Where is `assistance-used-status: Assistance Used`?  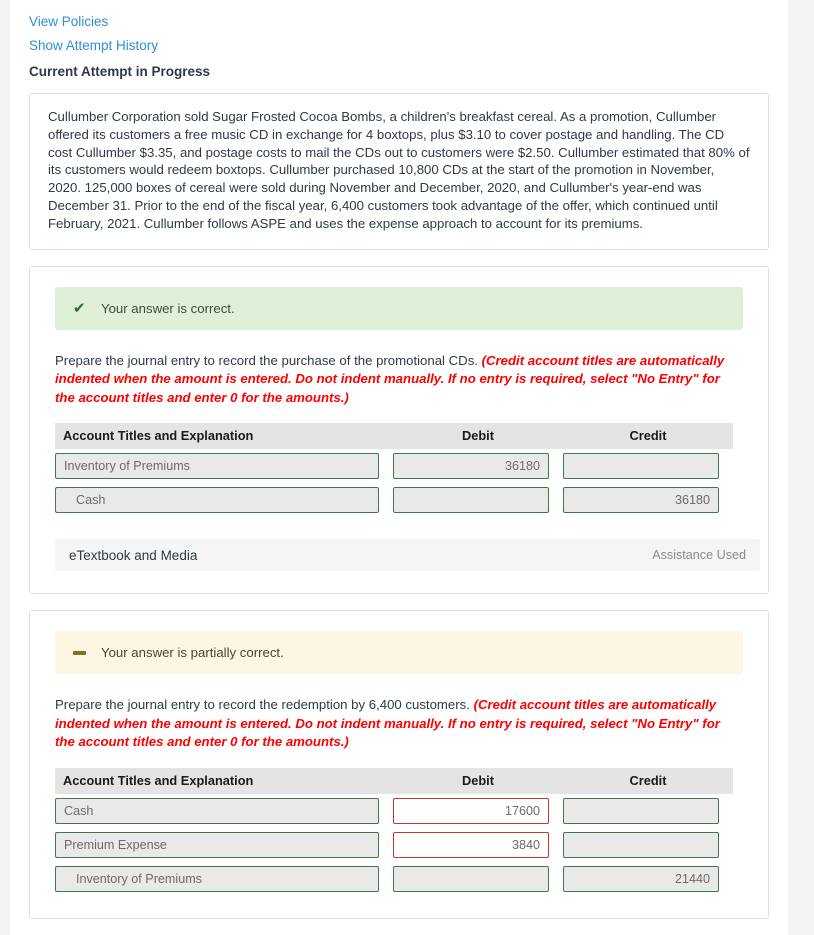 assistance-used-status: Assistance Used is located at coordinates (699, 555).